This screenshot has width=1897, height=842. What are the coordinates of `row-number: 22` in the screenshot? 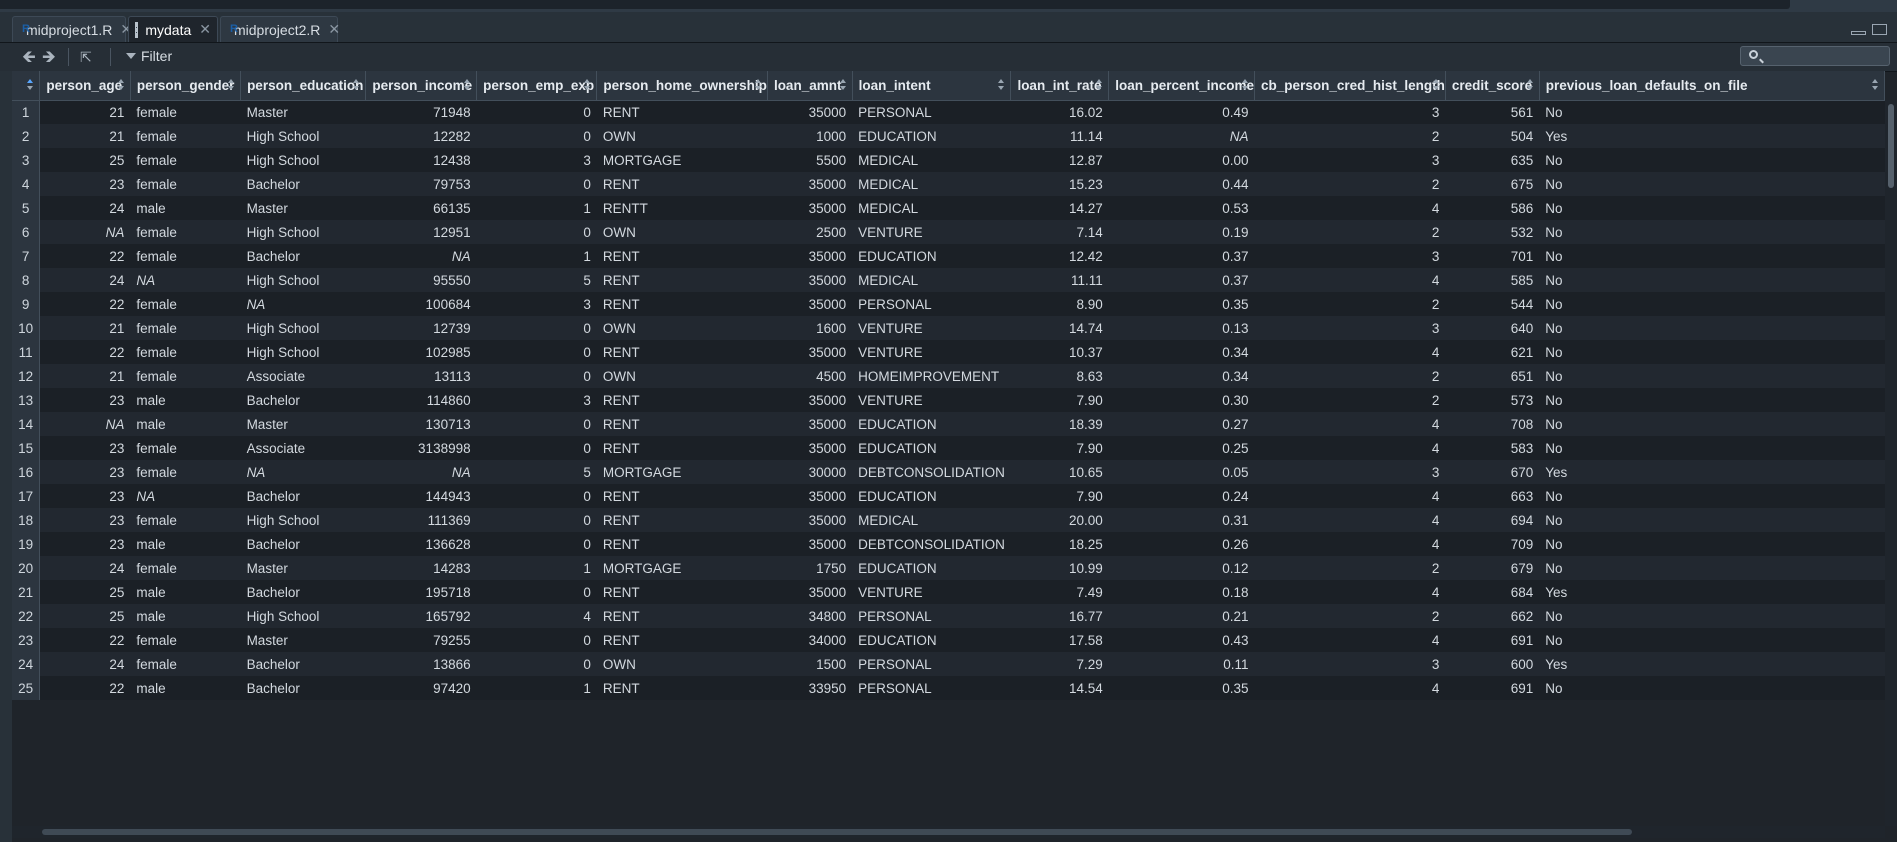 It's located at (26, 616).